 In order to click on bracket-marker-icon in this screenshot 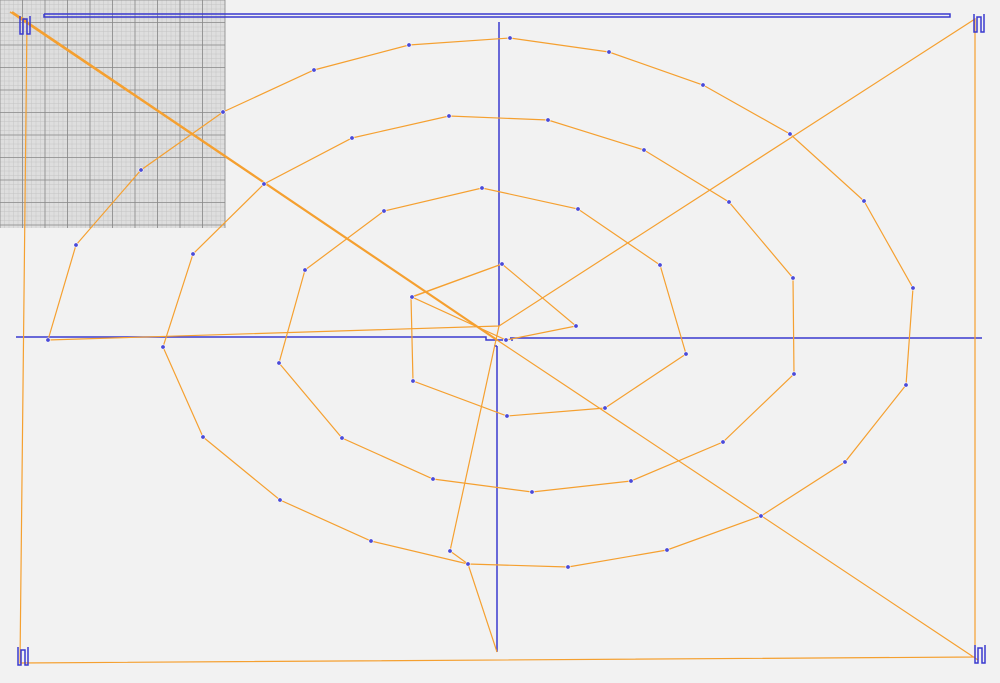, I will do `click(980, 654)`.